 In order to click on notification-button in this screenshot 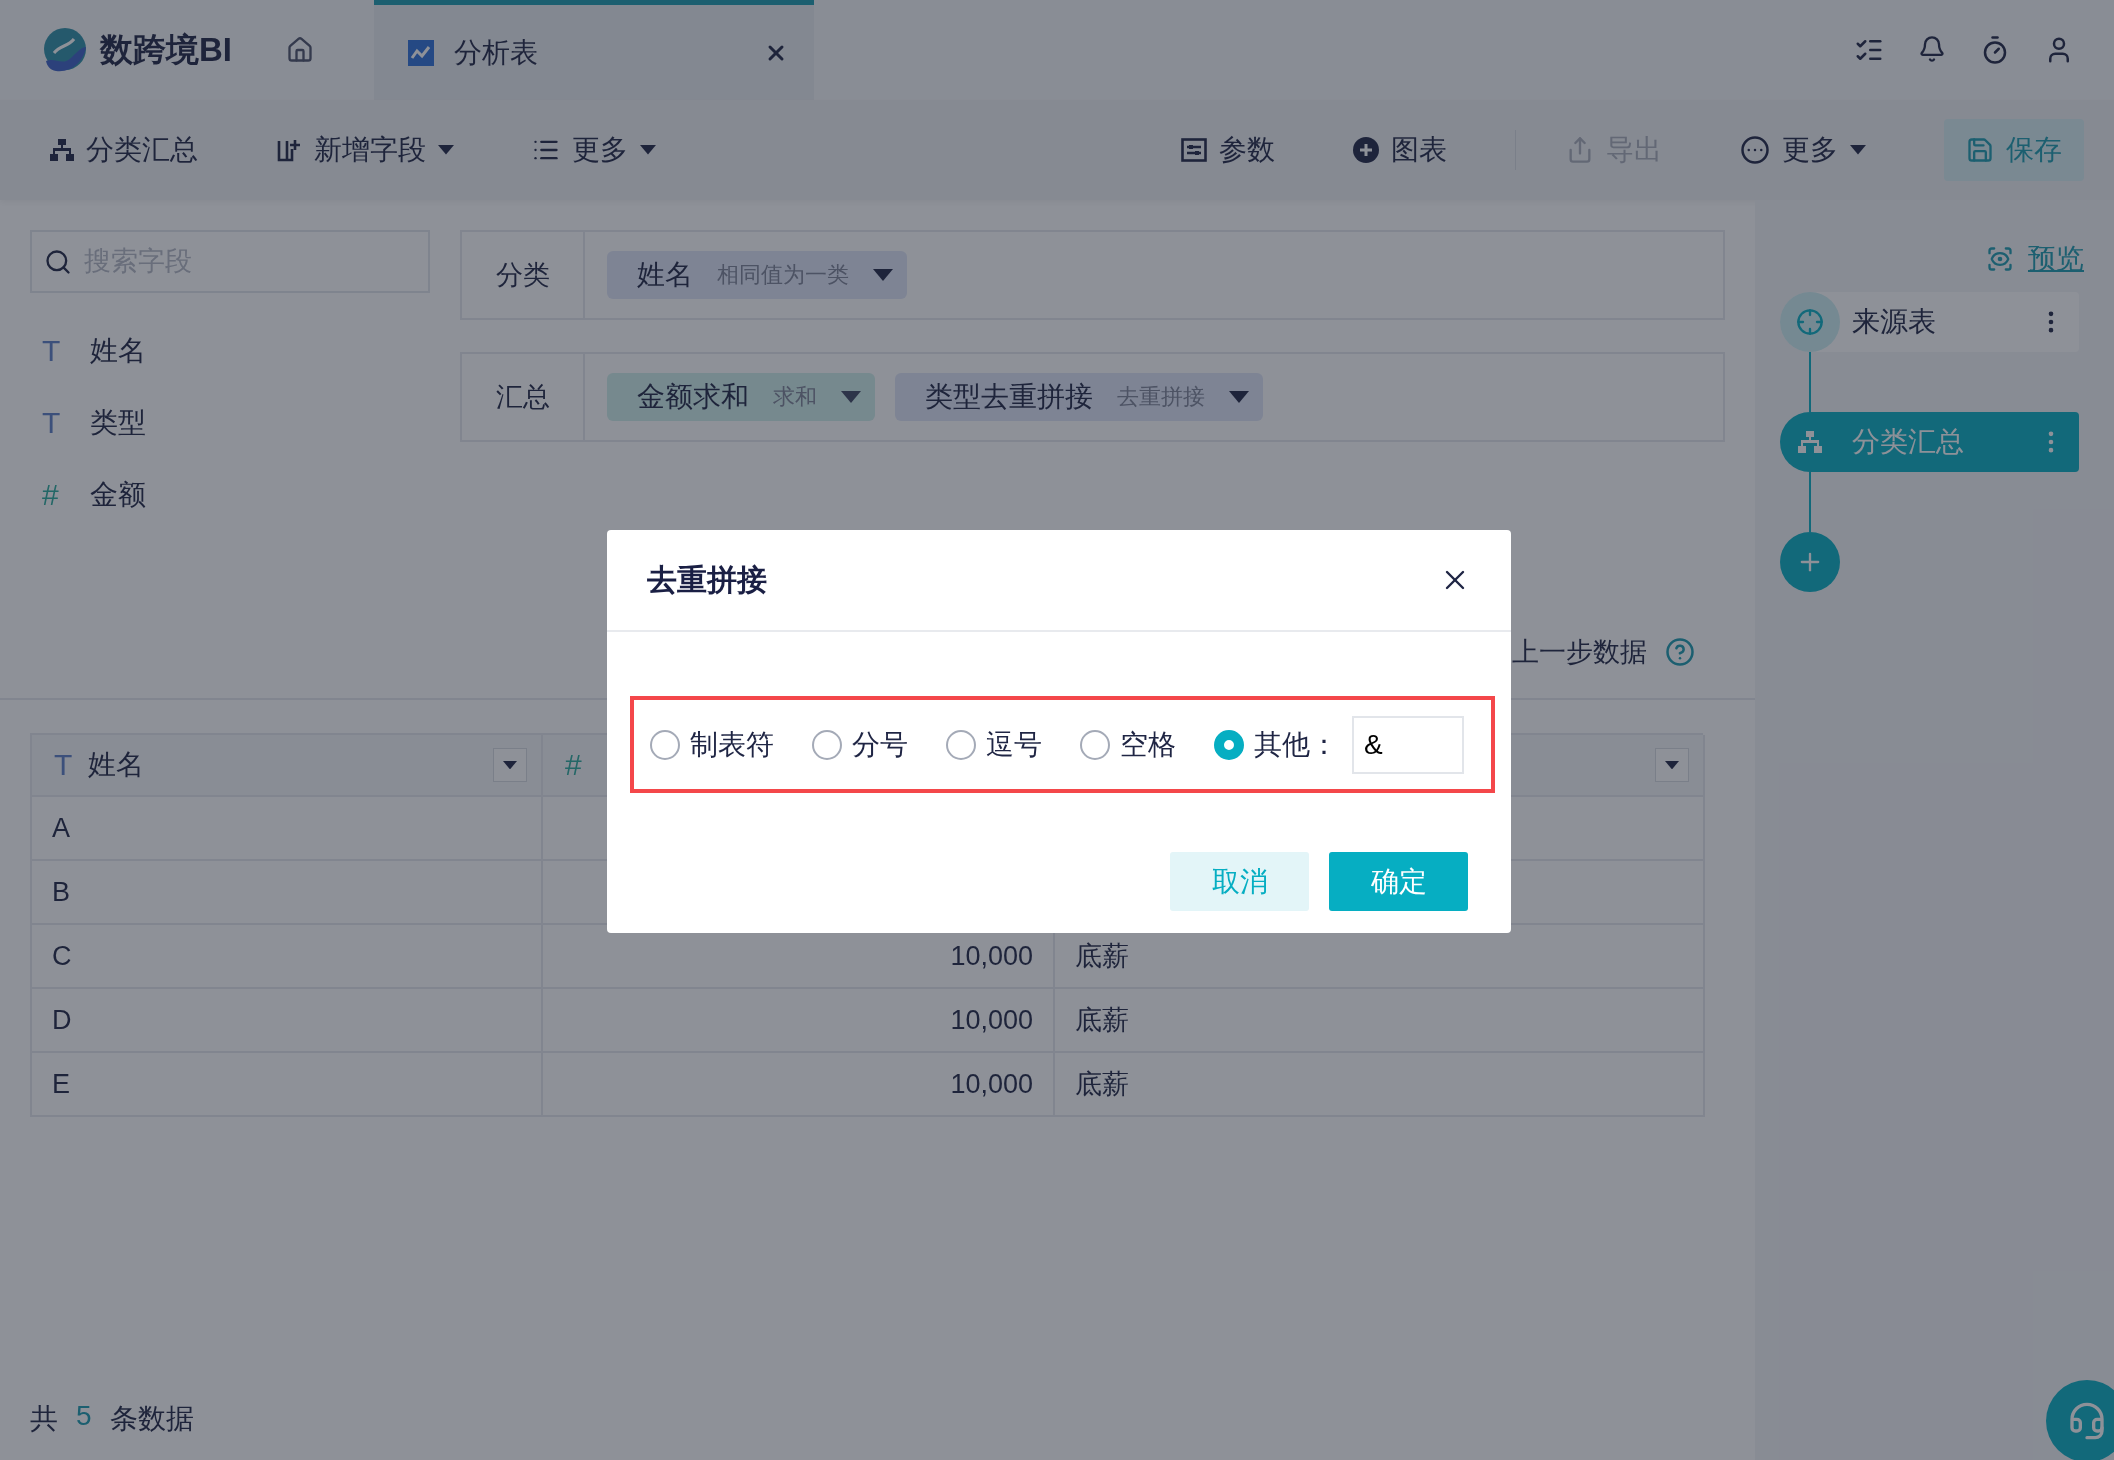, I will do `click(1932, 50)`.